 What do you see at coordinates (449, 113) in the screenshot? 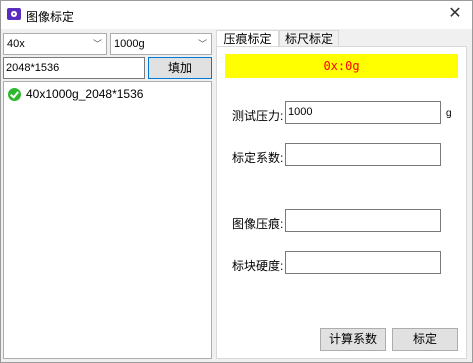
I see `test-force-unit: g` at bounding box center [449, 113].